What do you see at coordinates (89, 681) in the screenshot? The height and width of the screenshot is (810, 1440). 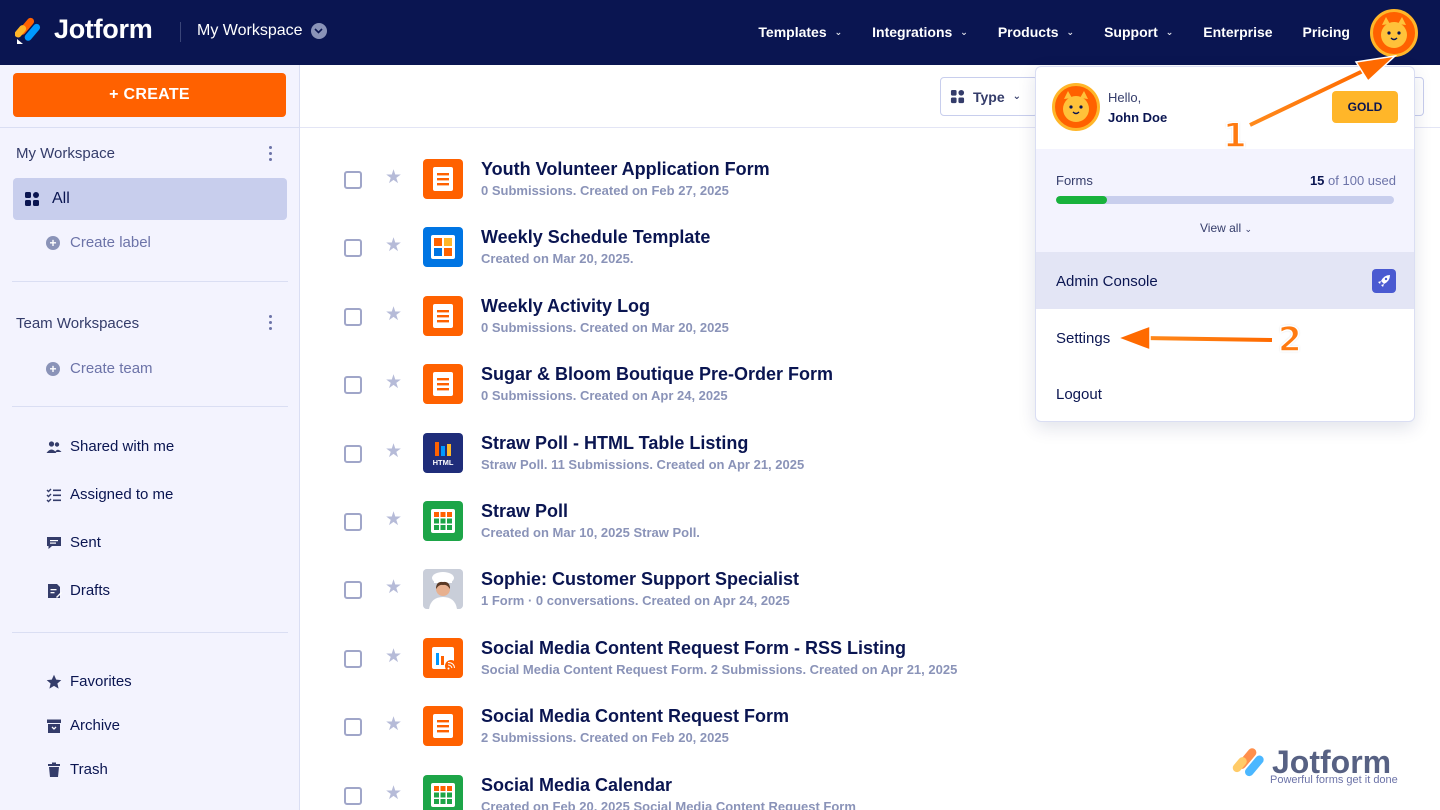 I see `sidebar-item-favorites: Favorites` at bounding box center [89, 681].